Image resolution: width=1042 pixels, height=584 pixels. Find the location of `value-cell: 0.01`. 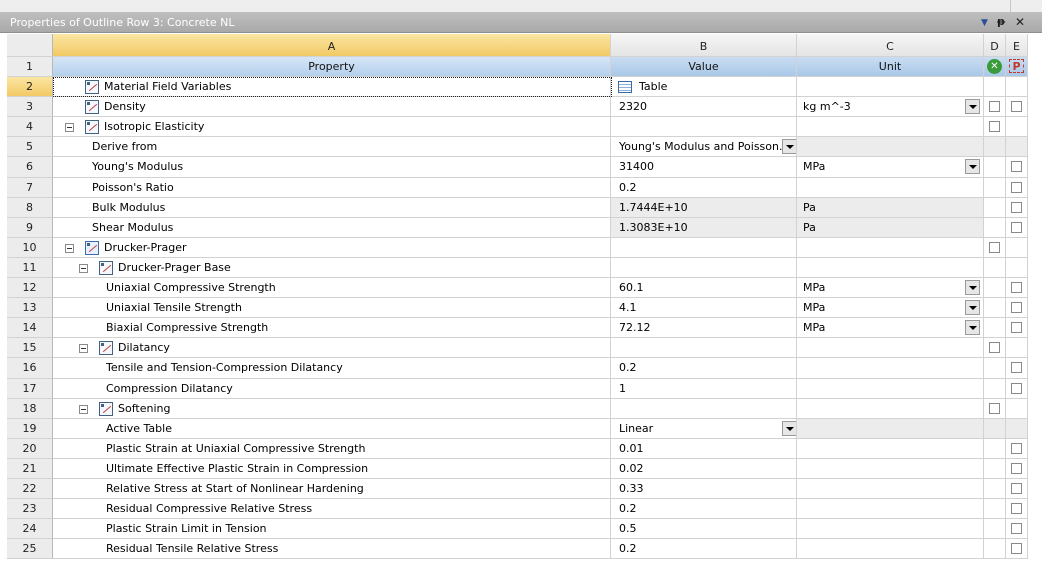

value-cell: 0.01 is located at coordinates (704, 449).